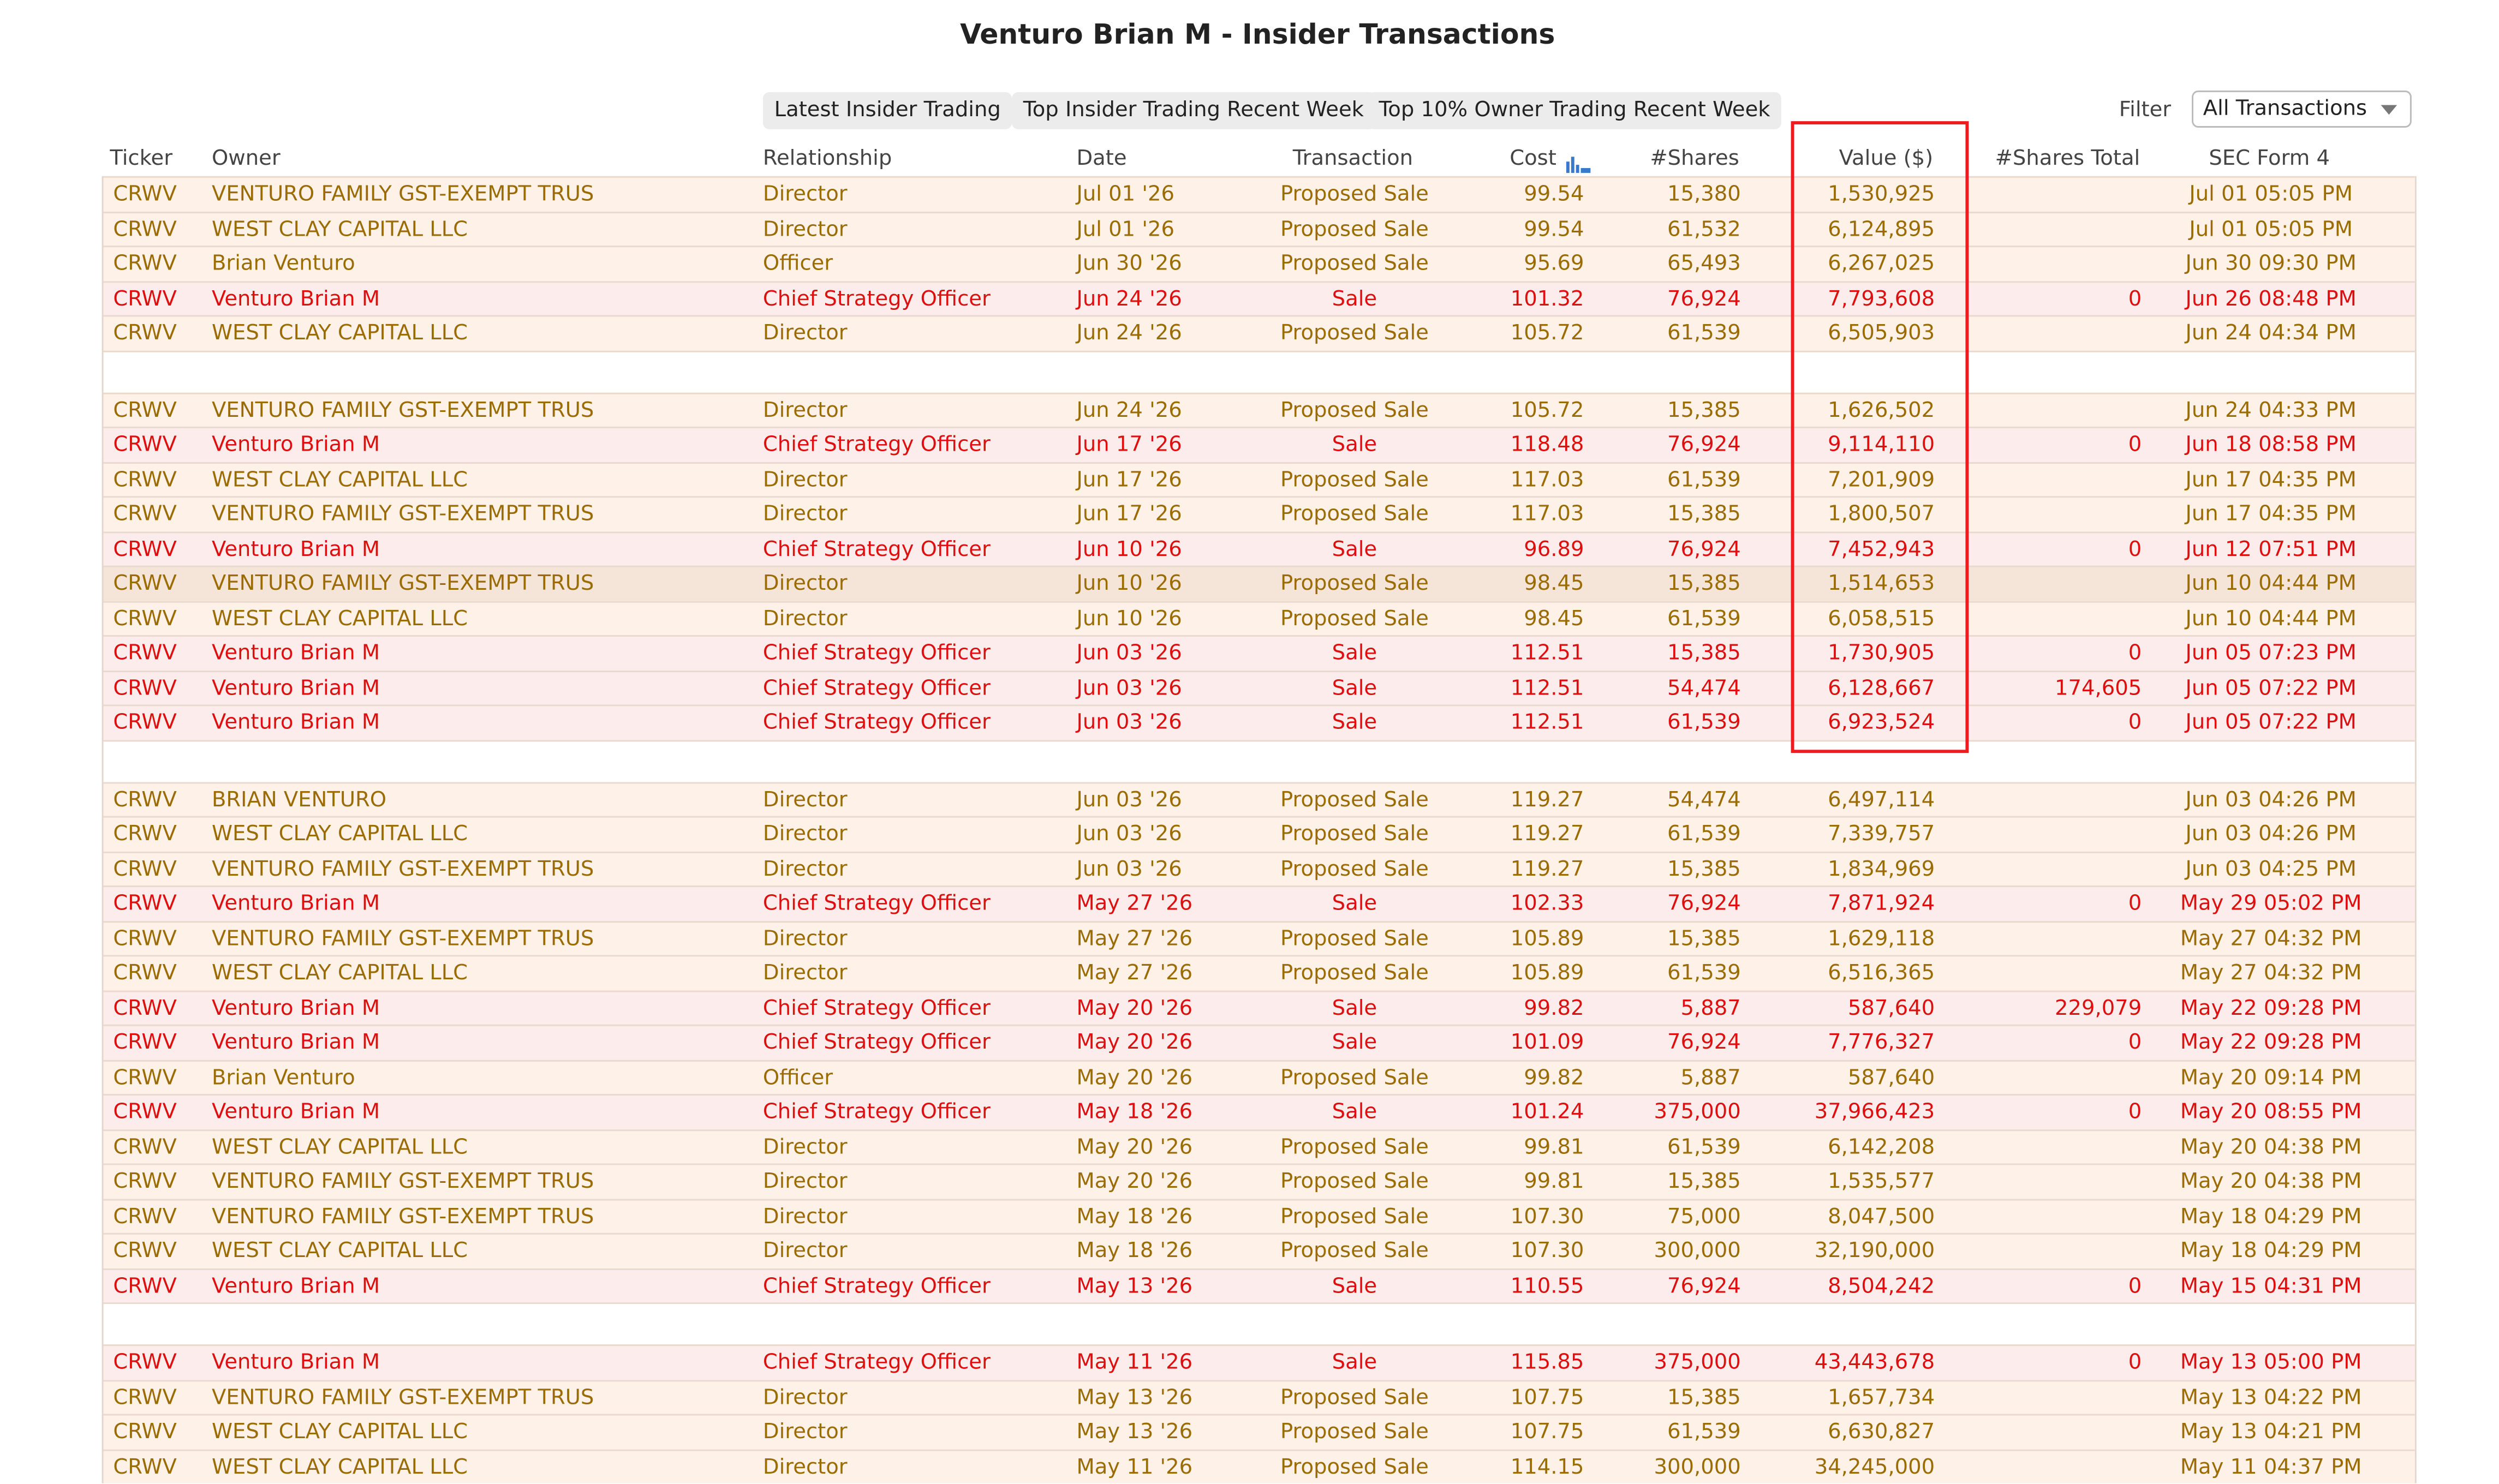 Image resolution: width=2499 pixels, height=1484 pixels. What do you see at coordinates (2271, 264) in the screenshot?
I see `cell-sec-form-4: Jun 30 09:30 PM` at bounding box center [2271, 264].